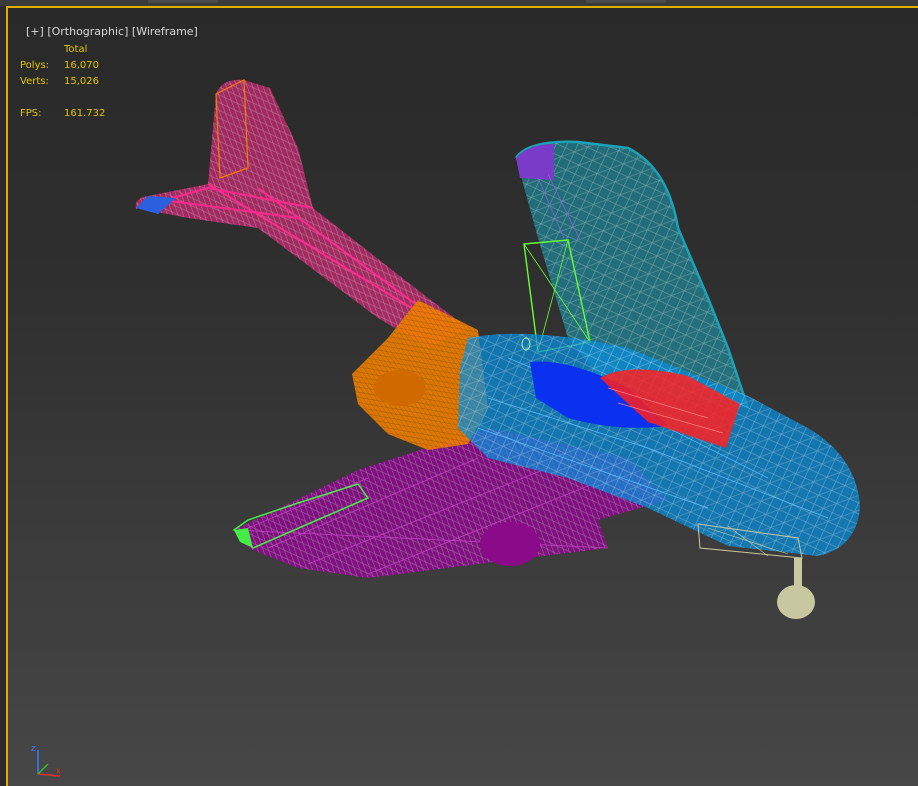 The image size is (918, 786). Describe the element at coordinates (796, 602) in the screenshot. I see `nose-wheel` at that location.